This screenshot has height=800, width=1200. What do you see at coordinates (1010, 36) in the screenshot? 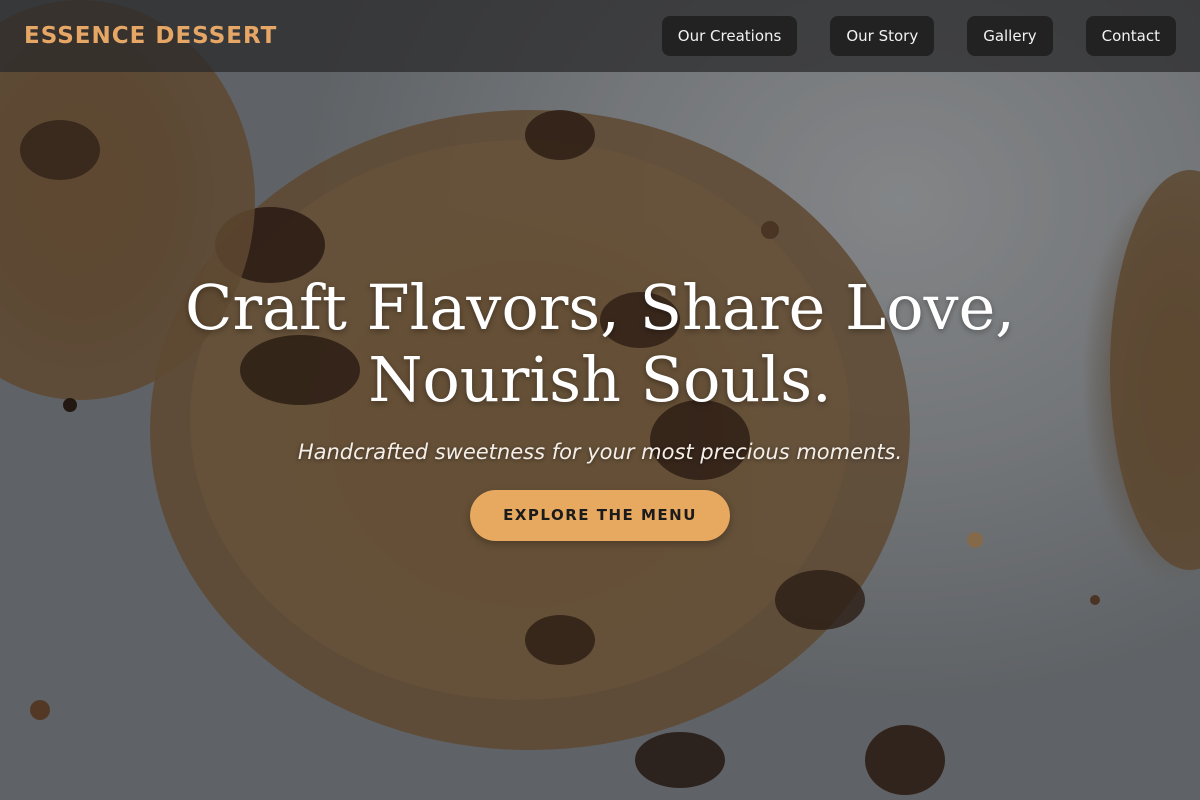
I see `nav-item-gallery: Gallery` at bounding box center [1010, 36].